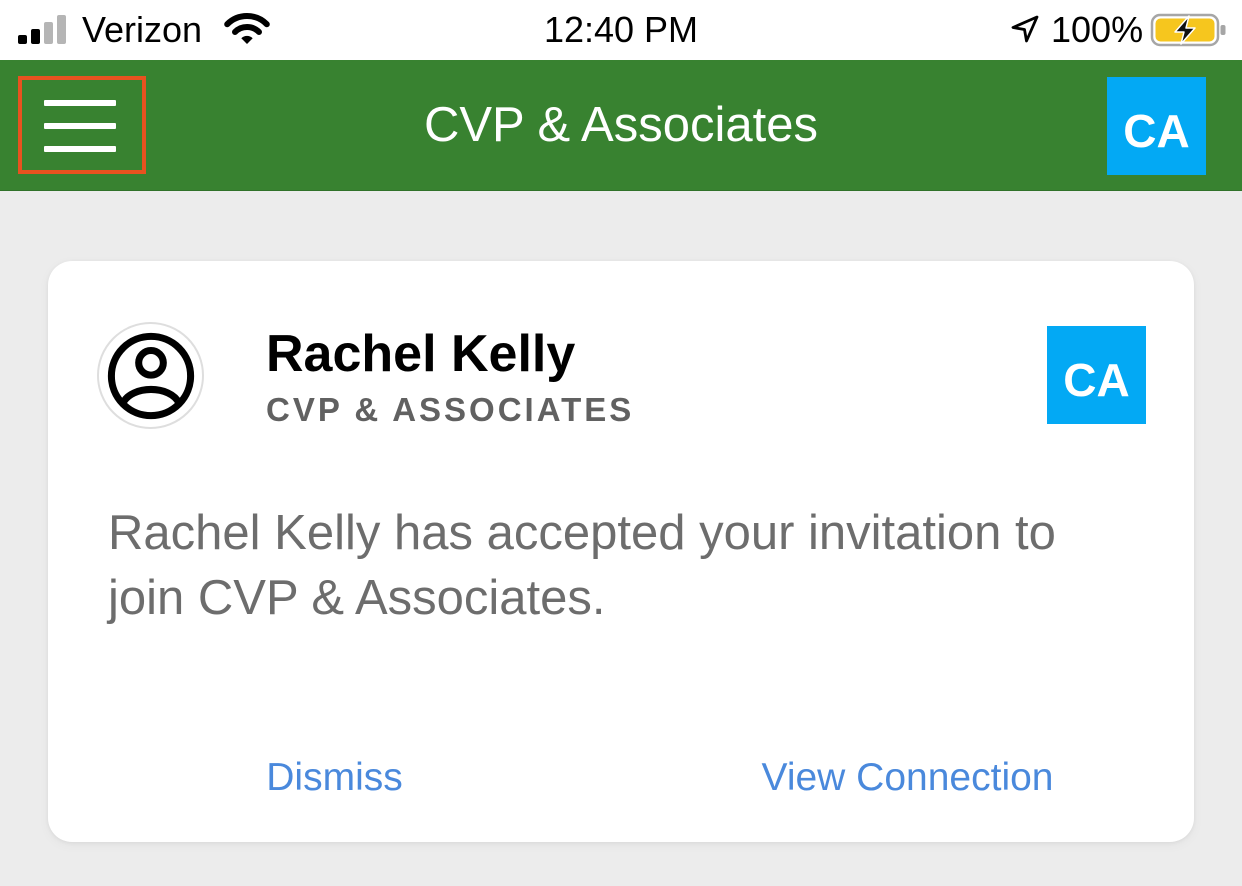  I want to click on card-actions: Dismiss View Connection, so click(621, 778).